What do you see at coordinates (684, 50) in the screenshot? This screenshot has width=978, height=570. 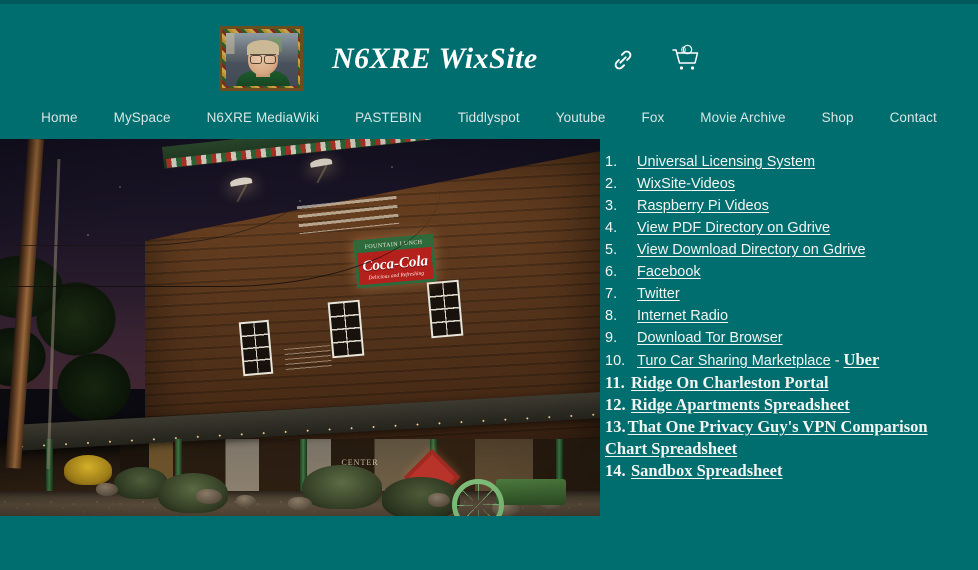 I see `cart-count-badge: 0` at bounding box center [684, 50].